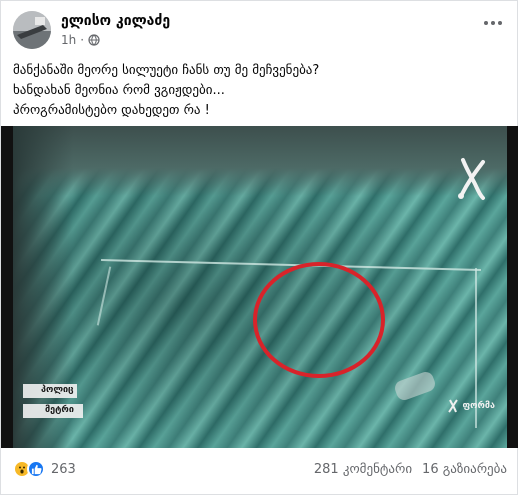 This screenshot has width=518, height=495. I want to click on window-edge, so click(104, 296).